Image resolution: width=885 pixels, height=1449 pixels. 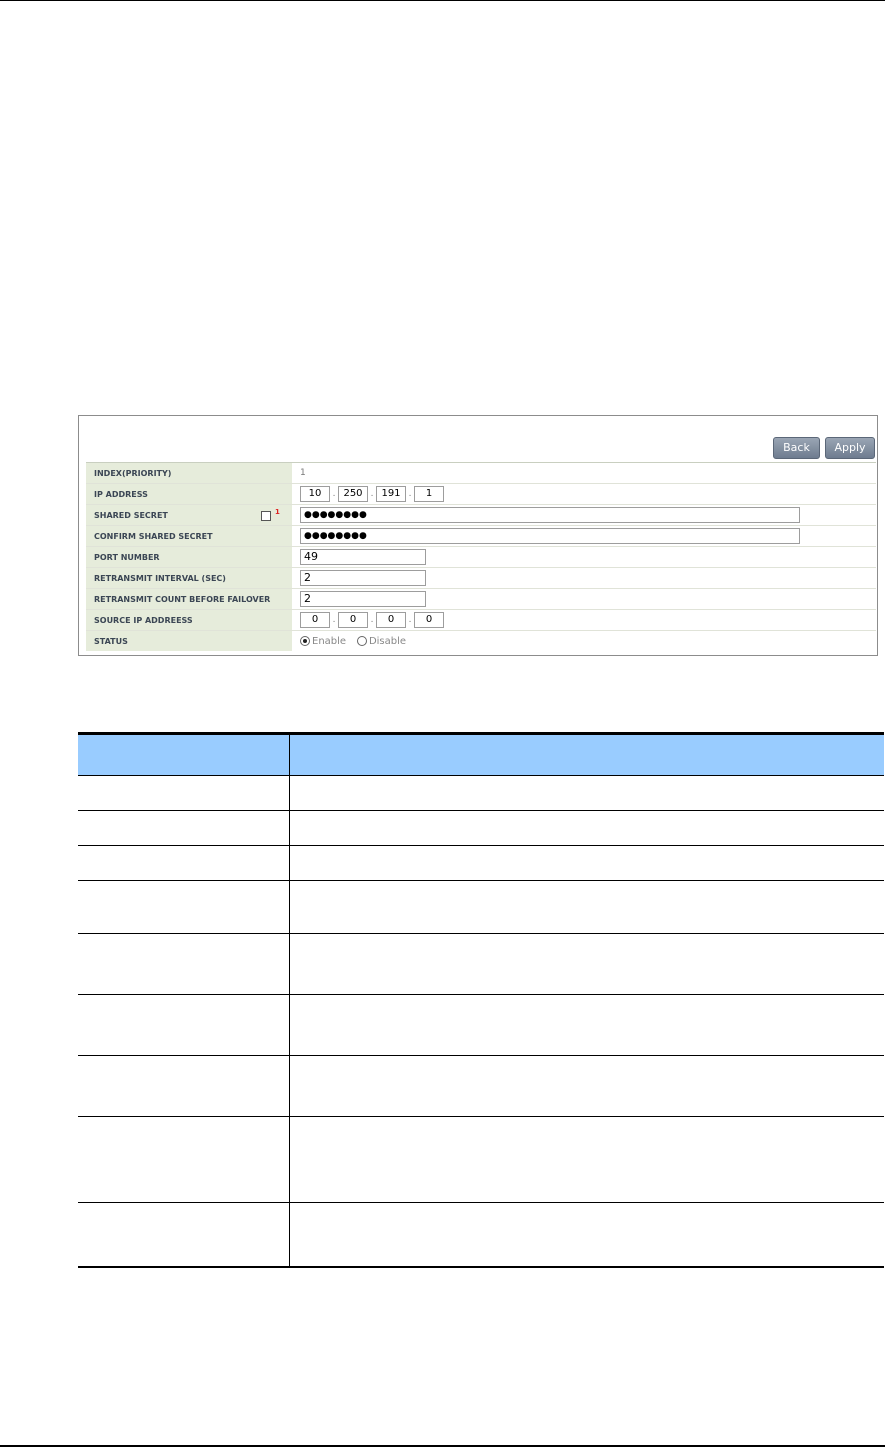 I want to click on port-number-input: 49, so click(x=363, y=557).